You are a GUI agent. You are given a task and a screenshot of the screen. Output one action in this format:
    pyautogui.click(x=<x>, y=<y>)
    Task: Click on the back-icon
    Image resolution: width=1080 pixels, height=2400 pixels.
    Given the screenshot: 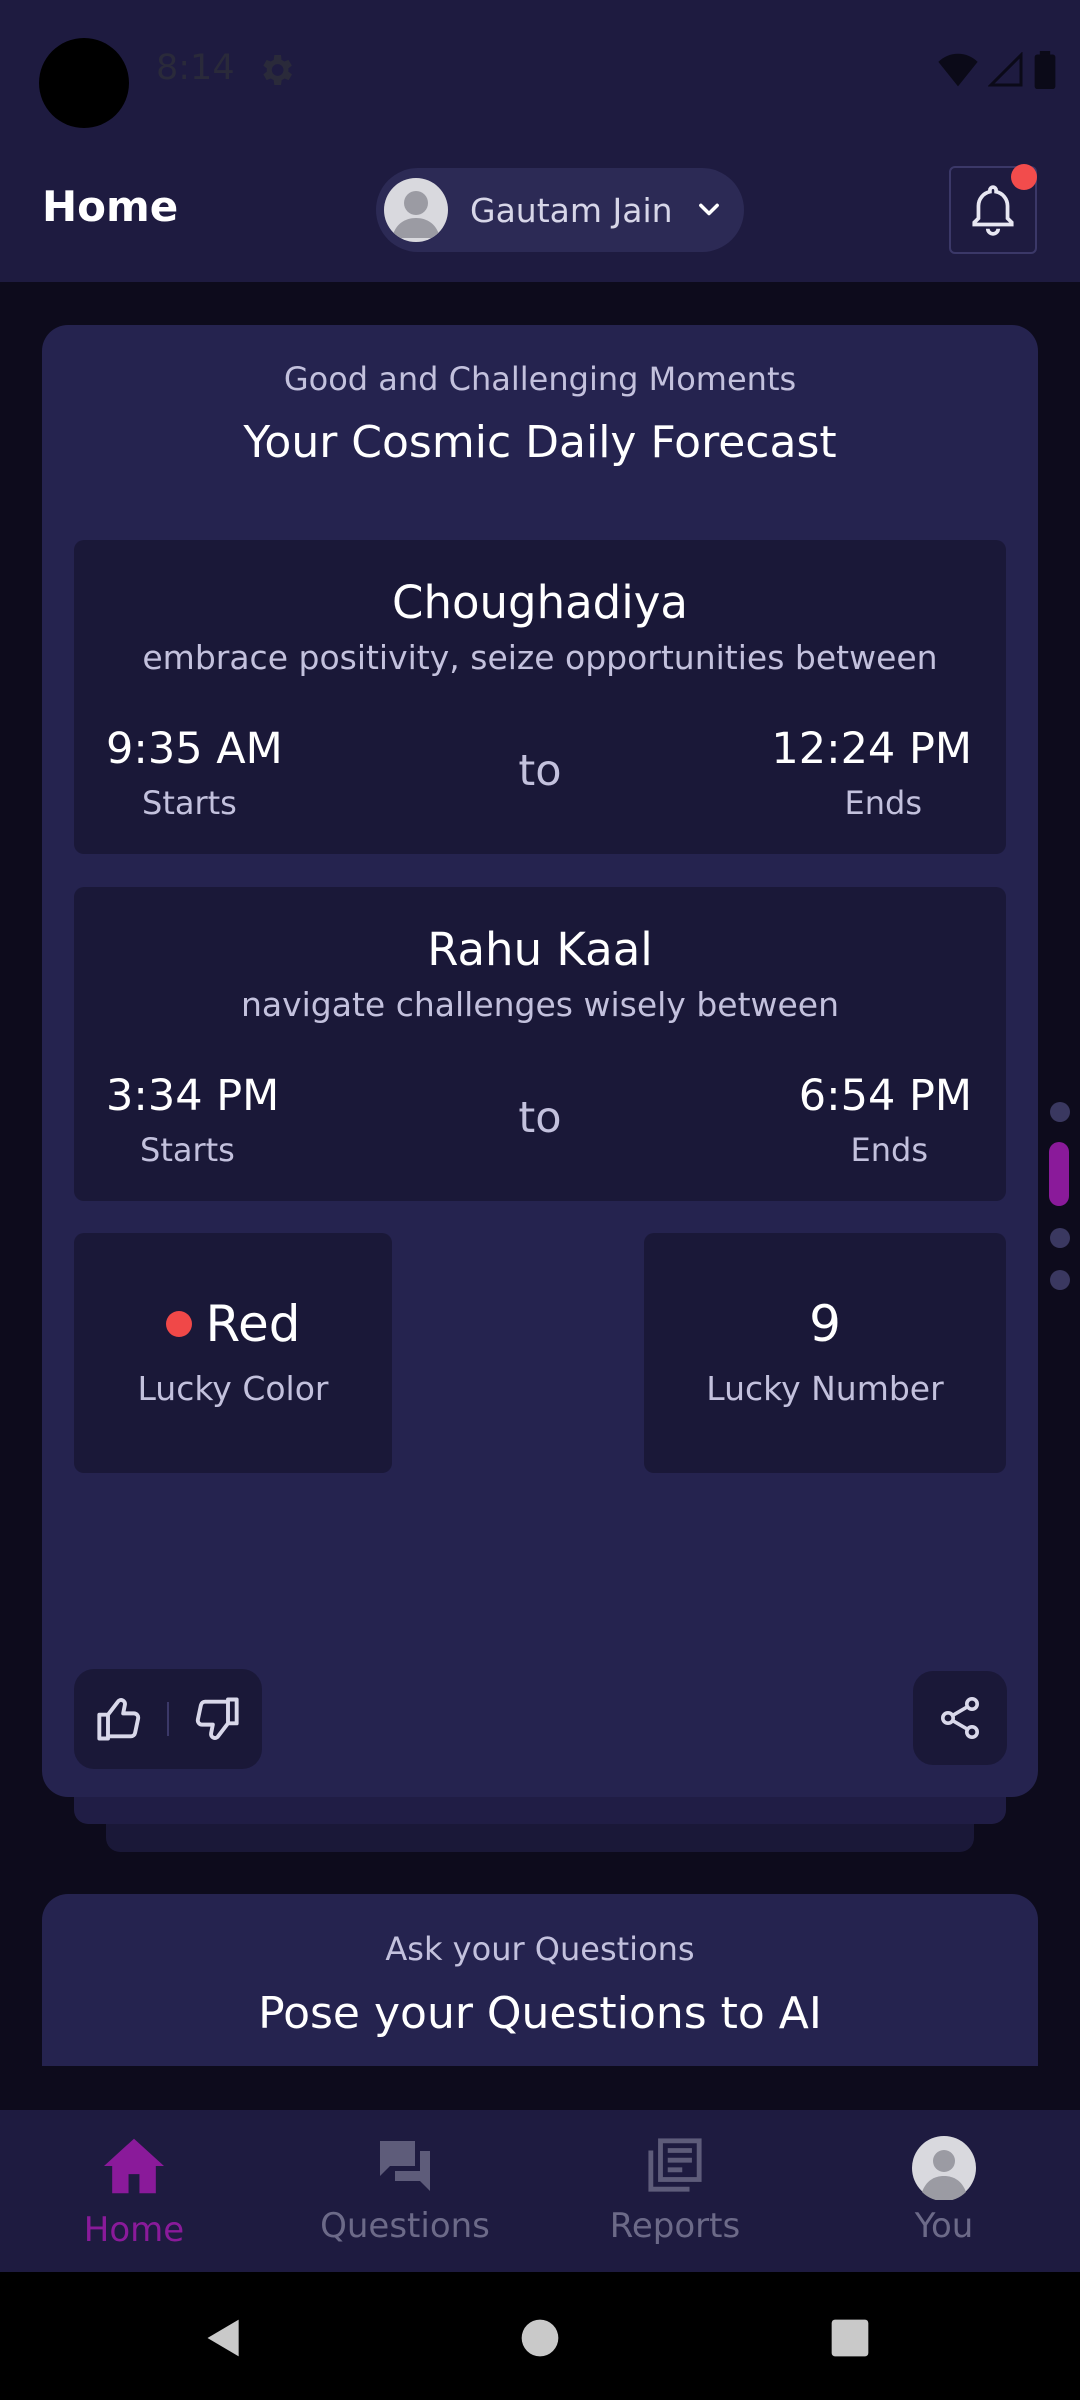 What is the action you would take?
    pyautogui.click(x=224, y=2338)
    